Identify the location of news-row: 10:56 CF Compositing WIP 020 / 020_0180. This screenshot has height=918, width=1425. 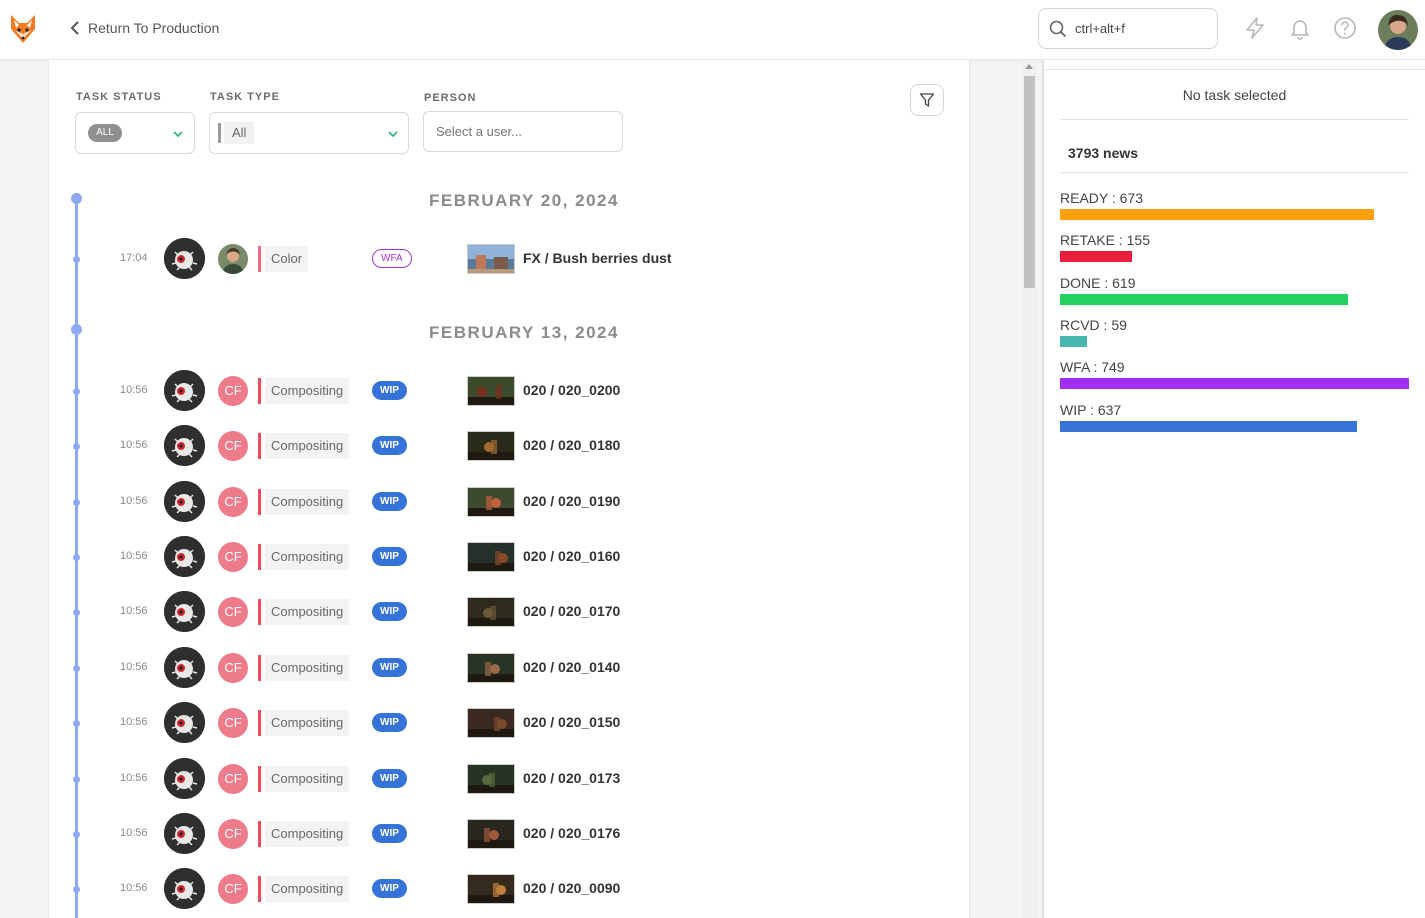
(499, 446).